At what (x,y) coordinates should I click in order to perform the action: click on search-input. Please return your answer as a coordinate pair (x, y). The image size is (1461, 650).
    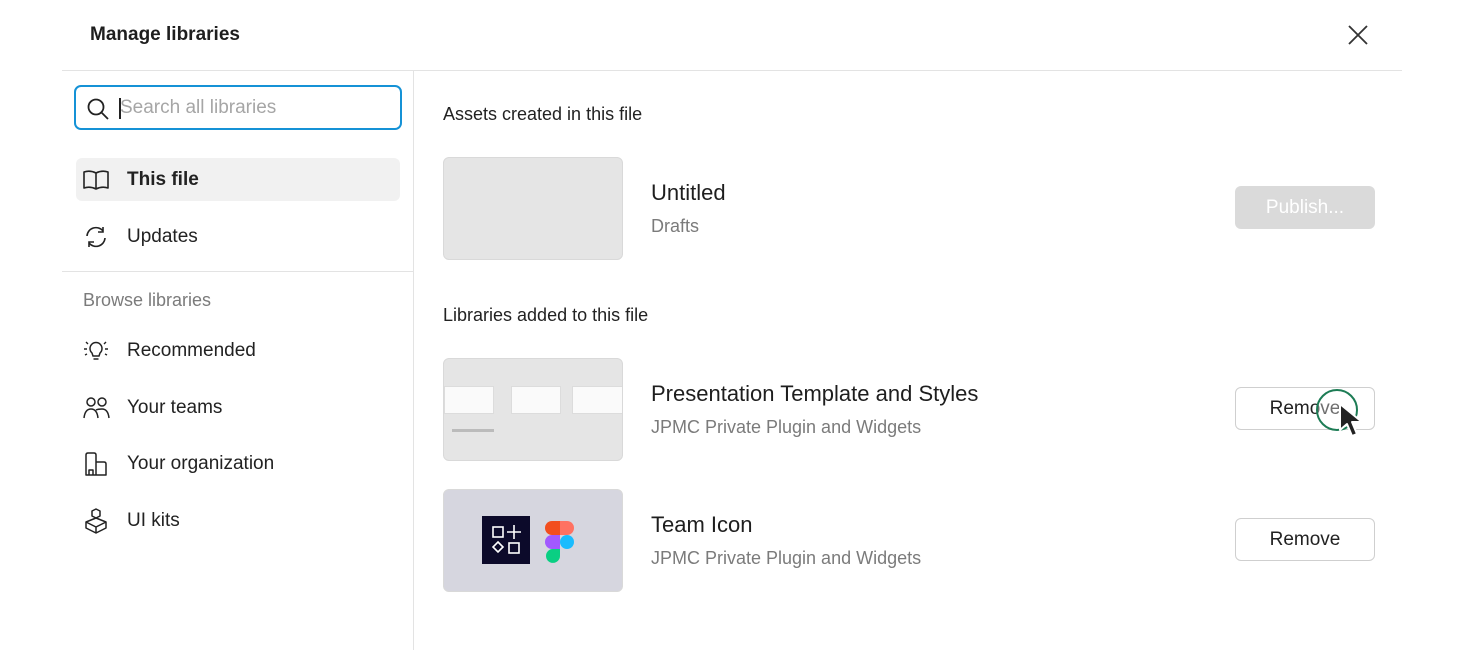
    Looking at the image, I should click on (255, 108).